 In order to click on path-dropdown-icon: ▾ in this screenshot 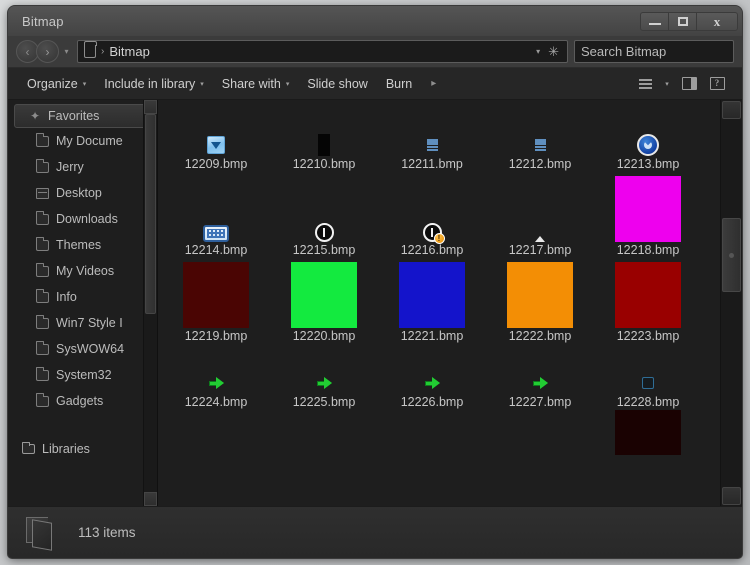, I will do `click(538, 51)`.